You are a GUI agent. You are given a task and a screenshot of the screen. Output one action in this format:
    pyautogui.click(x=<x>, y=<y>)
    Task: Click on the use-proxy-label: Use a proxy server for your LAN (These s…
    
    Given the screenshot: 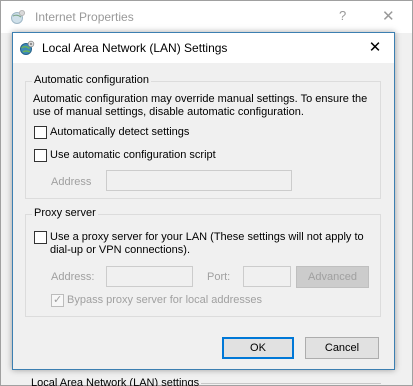 What is the action you would take?
    pyautogui.click(x=207, y=244)
    